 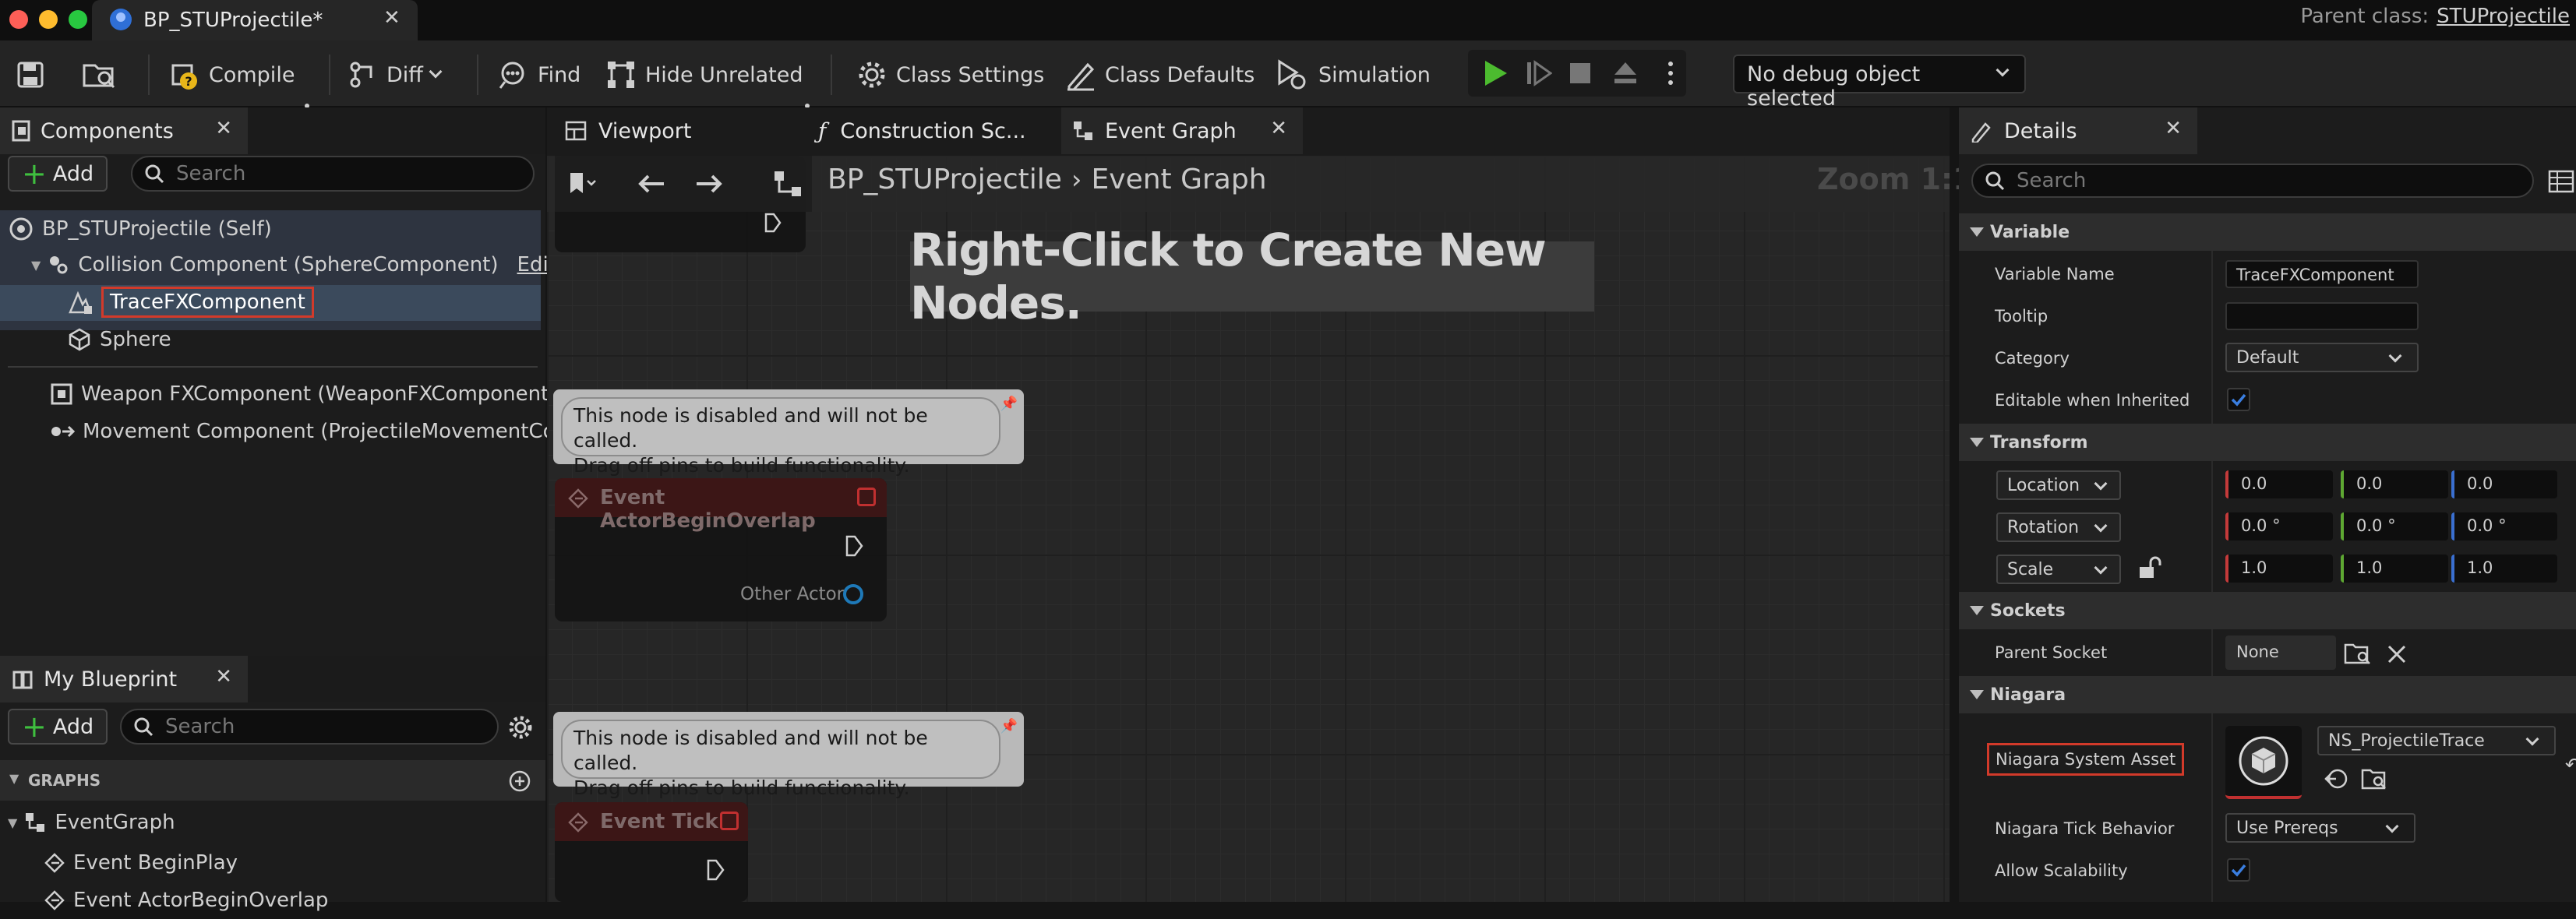 What do you see at coordinates (2322, 357) in the screenshot?
I see `category-select: Default` at bounding box center [2322, 357].